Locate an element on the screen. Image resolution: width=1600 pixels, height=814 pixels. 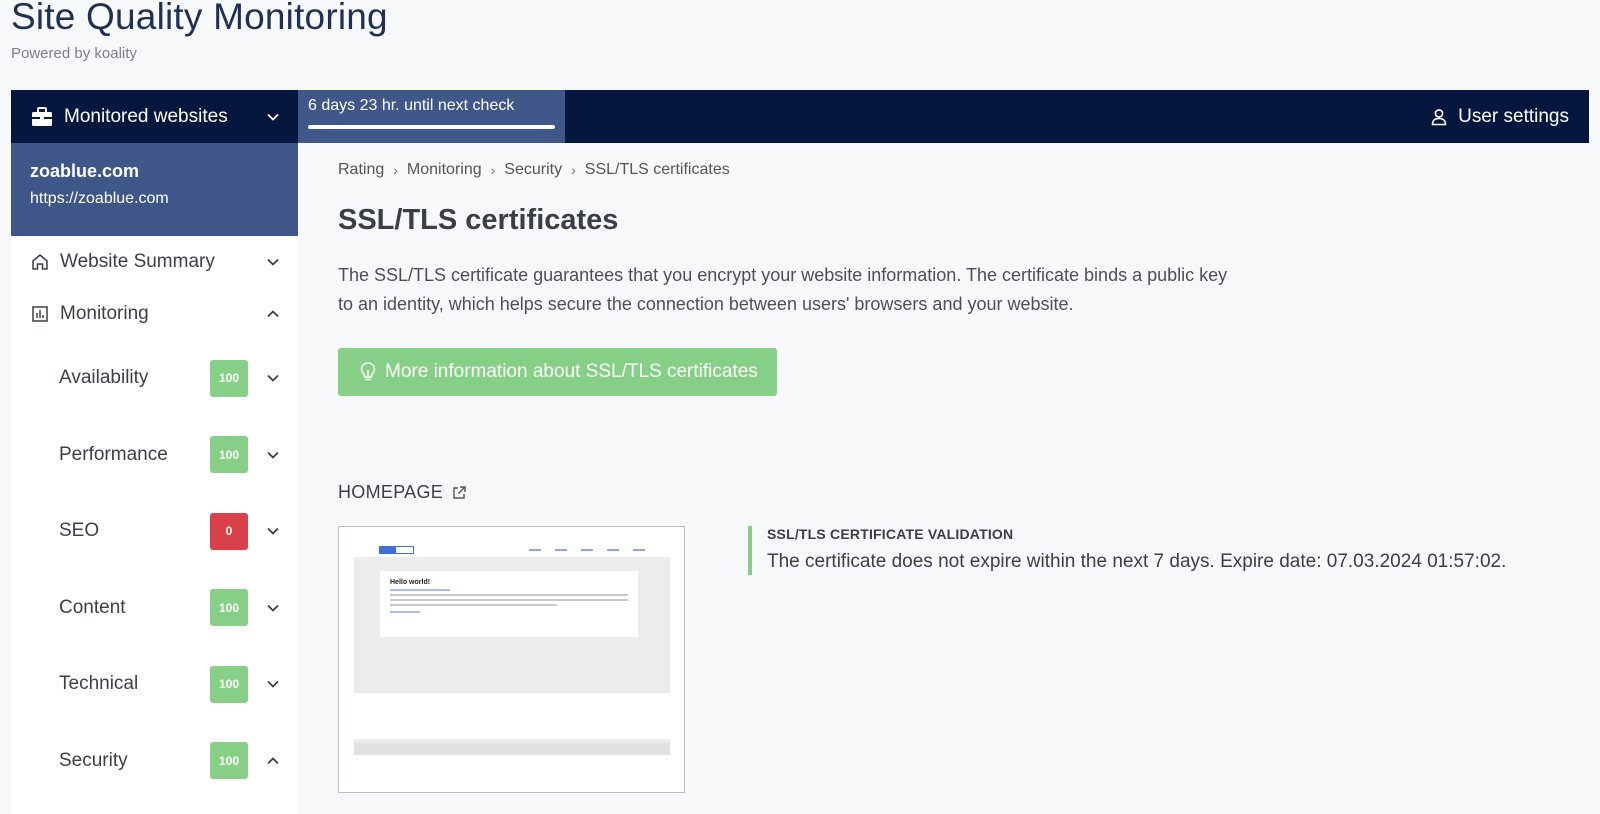
lightbulb-icon is located at coordinates (368, 372).